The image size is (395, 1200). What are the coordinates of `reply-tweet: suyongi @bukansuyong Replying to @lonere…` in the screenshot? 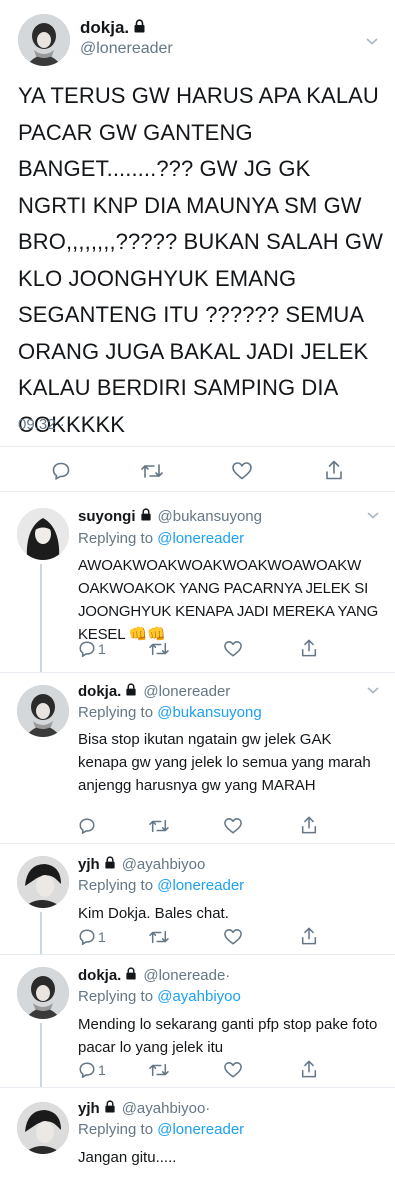 It's located at (197, 583).